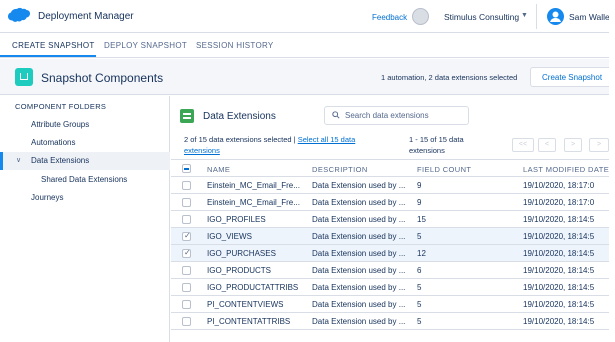  Describe the element at coordinates (419, 270) in the screenshot. I see `cell-field-count: 6` at that location.